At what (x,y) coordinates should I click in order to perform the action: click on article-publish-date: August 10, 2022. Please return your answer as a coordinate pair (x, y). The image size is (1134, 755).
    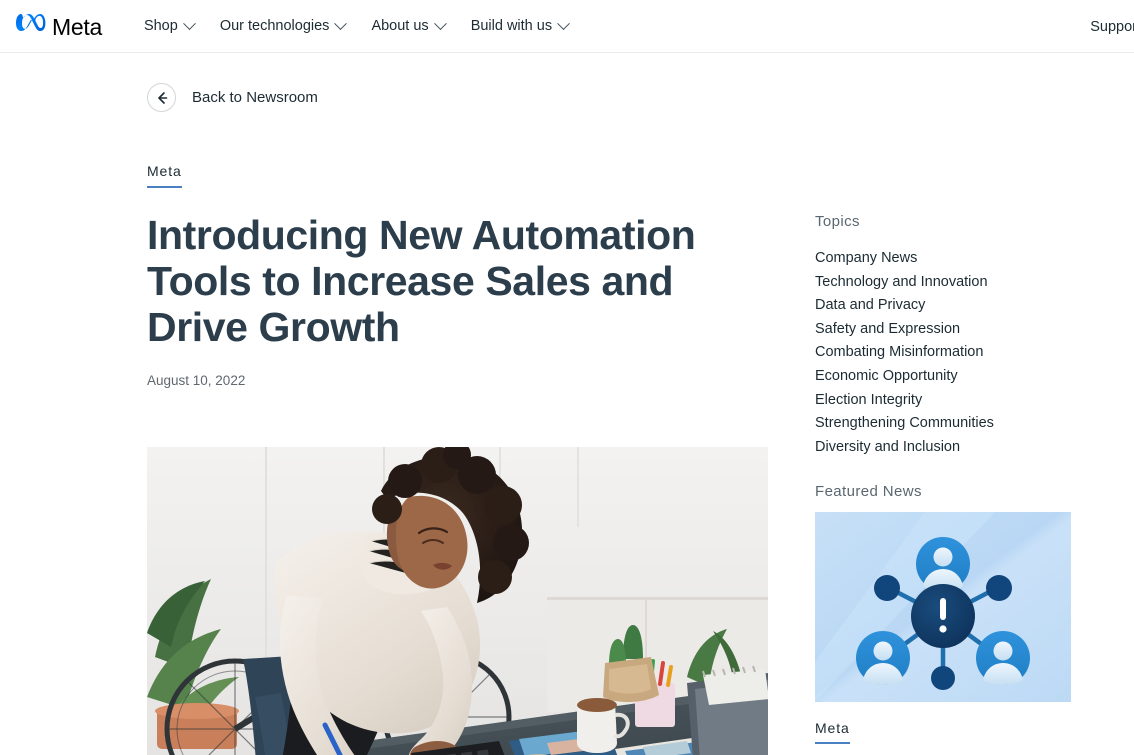
    Looking at the image, I should click on (196, 380).